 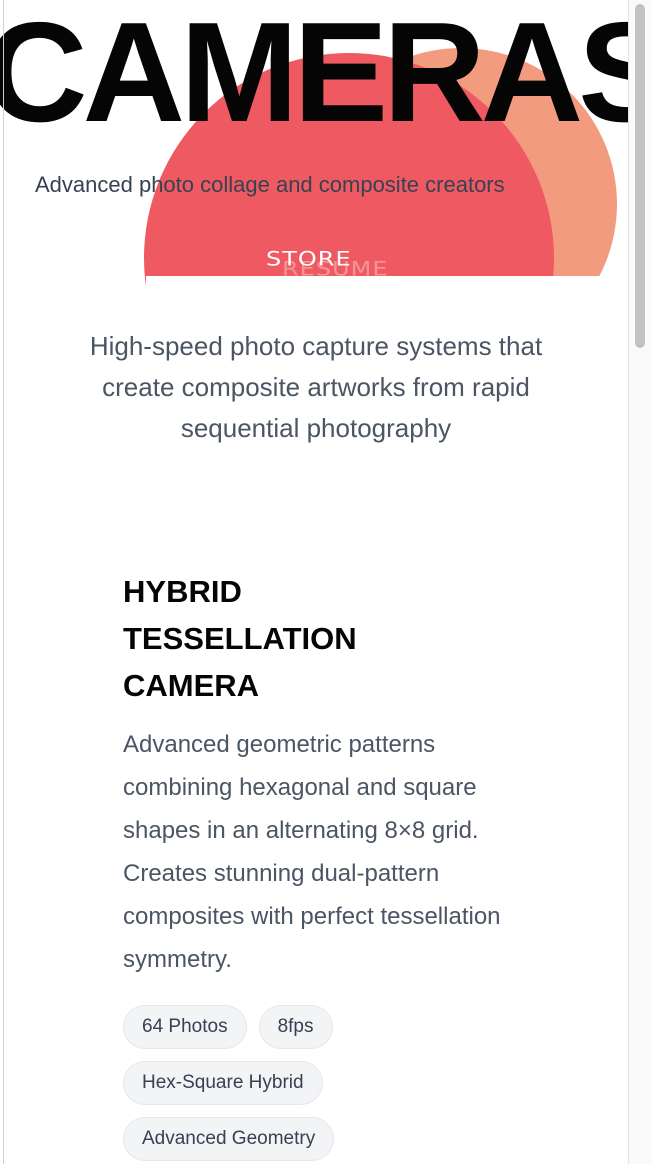 What do you see at coordinates (185, 1027) in the screenshot?
I see `tag-photo-count: 64 Photos` at bounding box center [185, 1027].